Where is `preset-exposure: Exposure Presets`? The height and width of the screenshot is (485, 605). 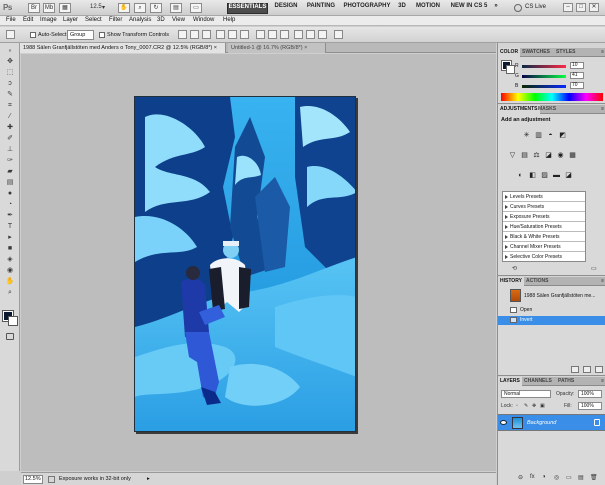
preset-exposure: Exposure Presets is located at coordinates (544, 217).